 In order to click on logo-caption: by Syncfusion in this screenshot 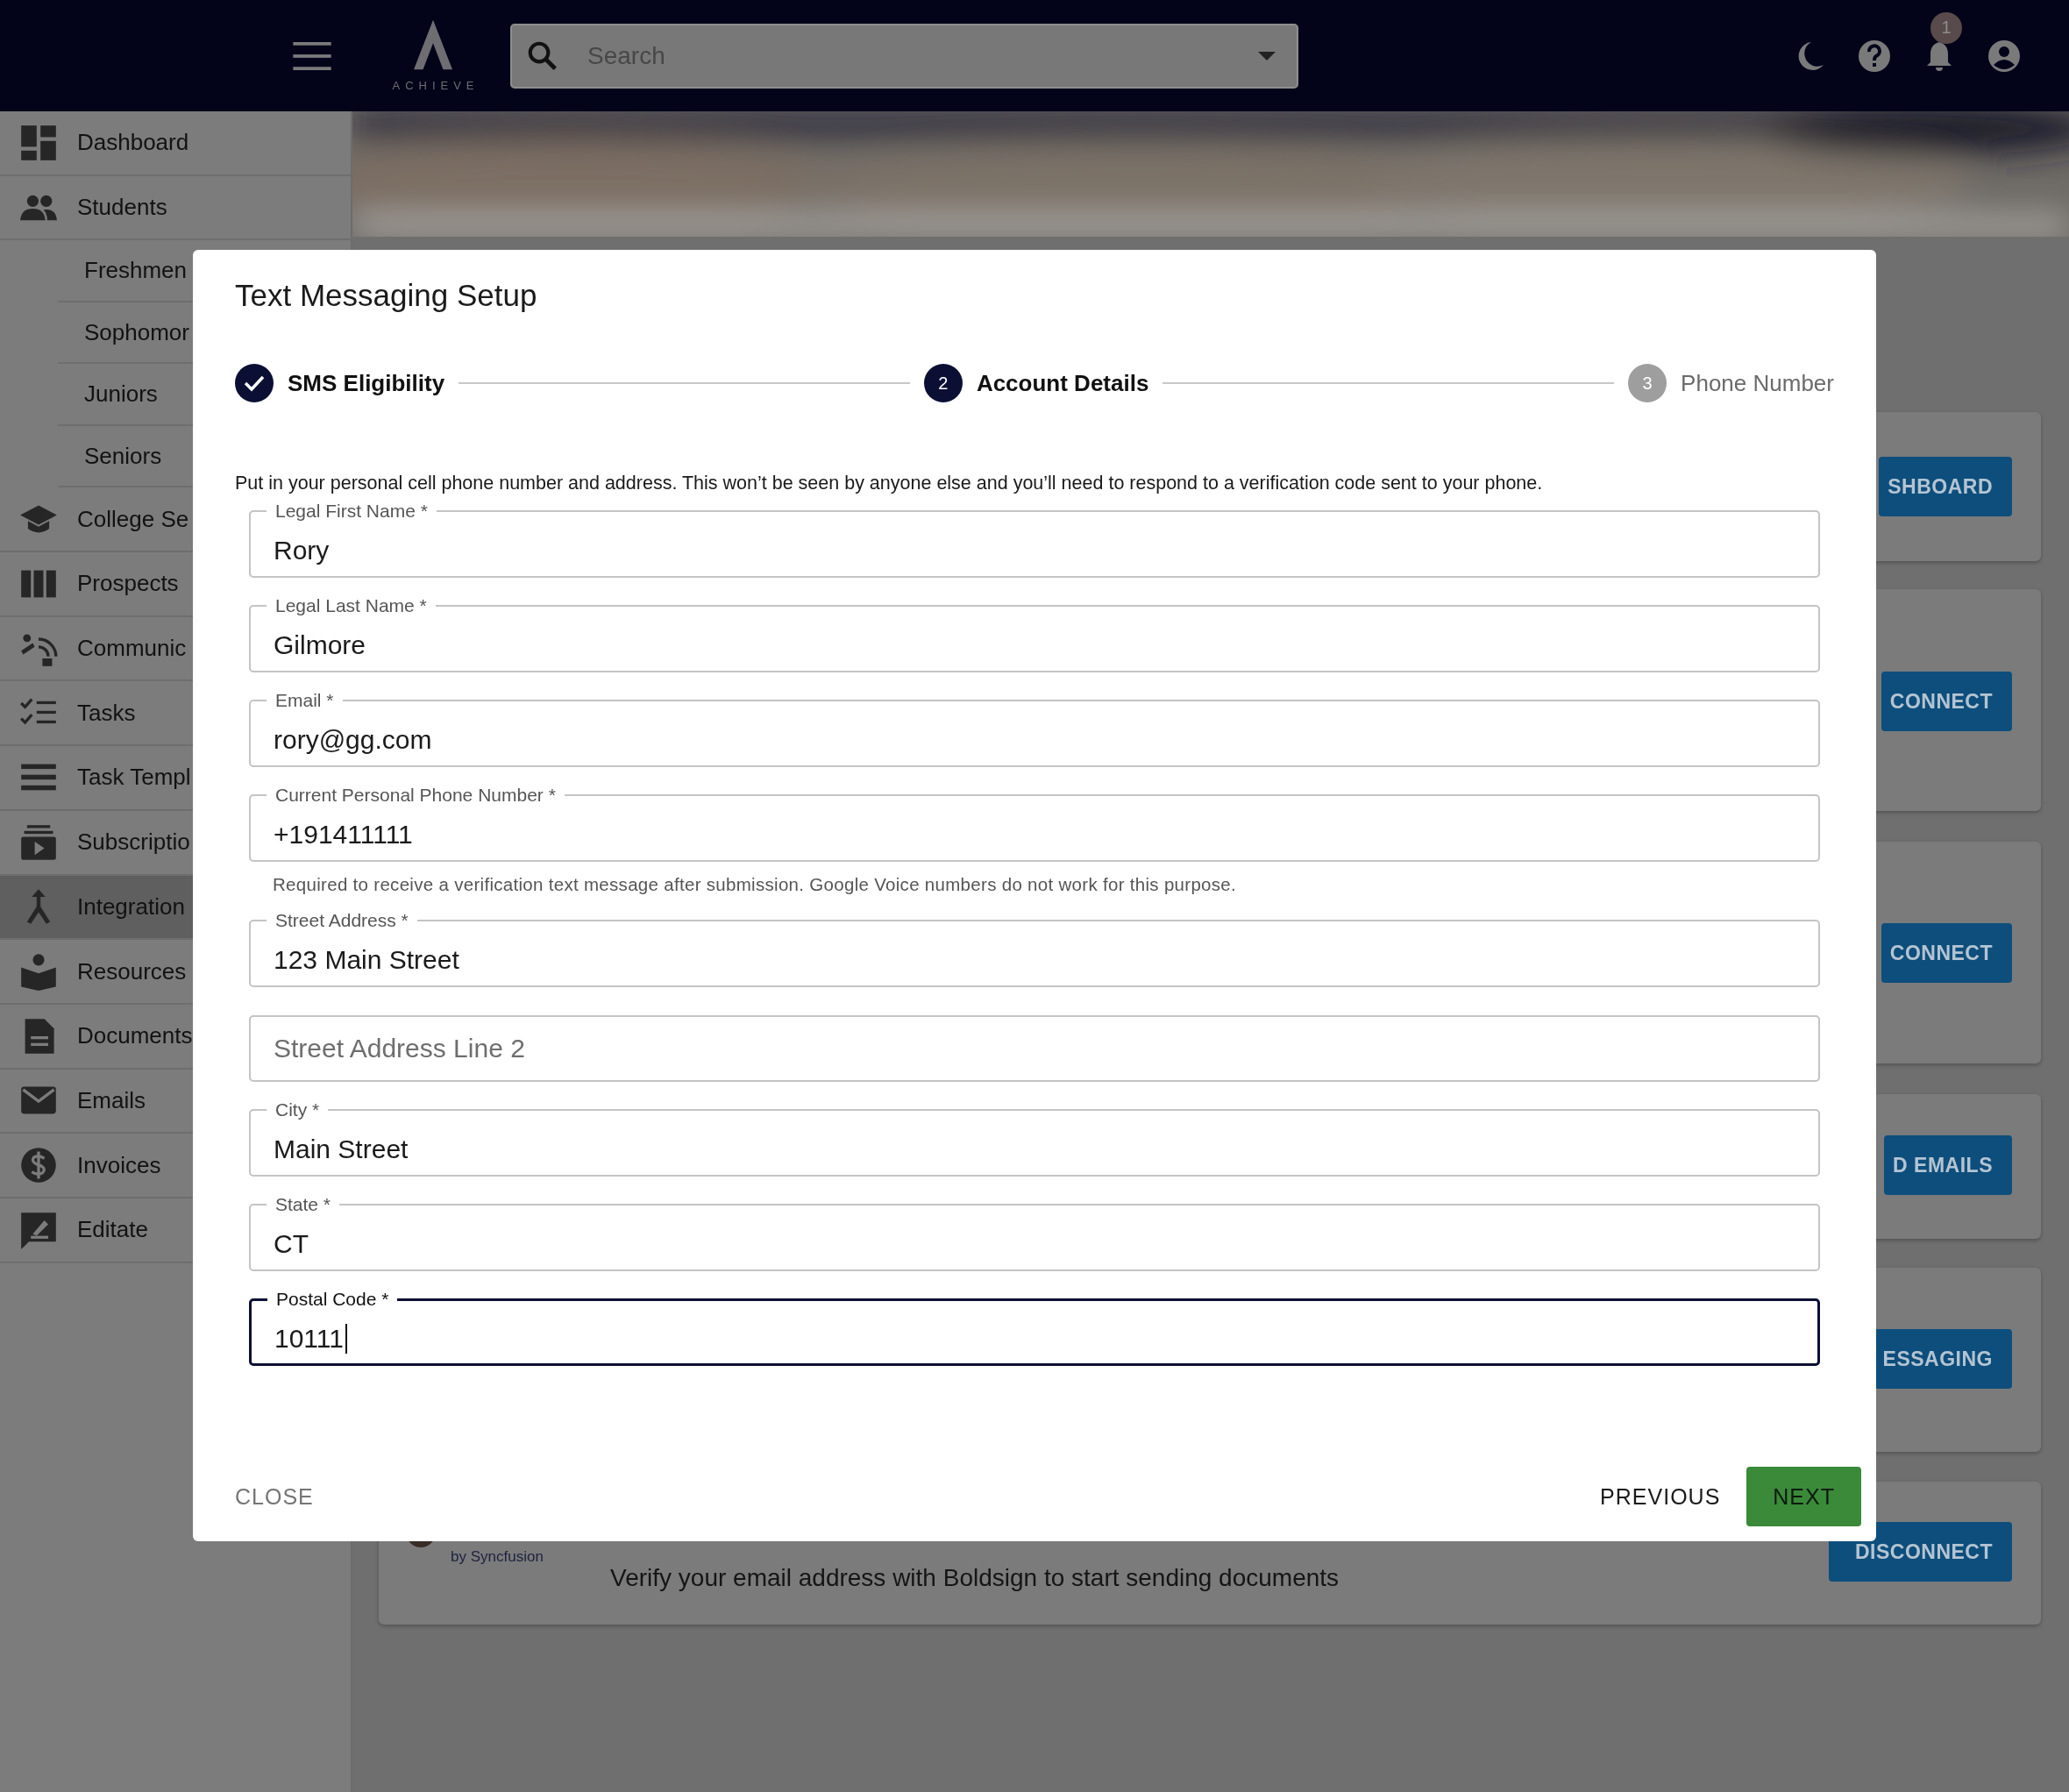, I will do `click(497, 1557)`.